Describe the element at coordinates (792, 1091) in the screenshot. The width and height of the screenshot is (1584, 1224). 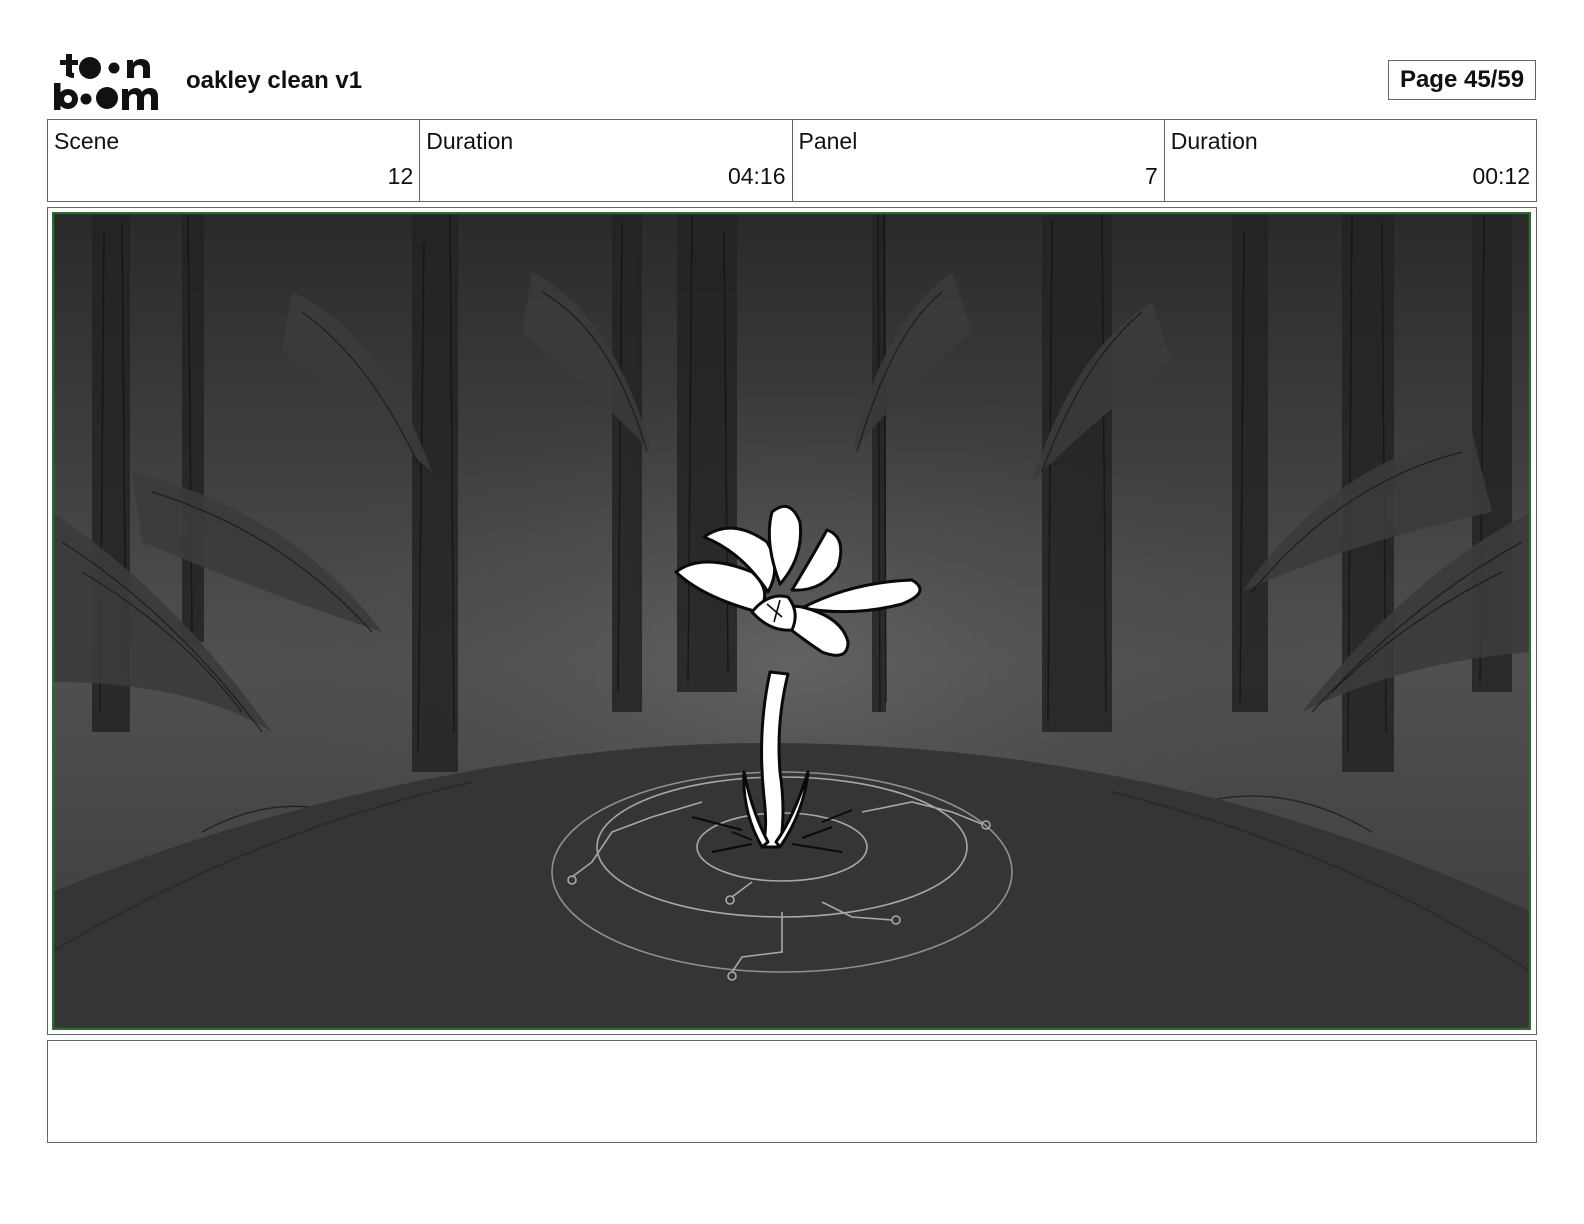
I see `panel-notes-box` at that location.